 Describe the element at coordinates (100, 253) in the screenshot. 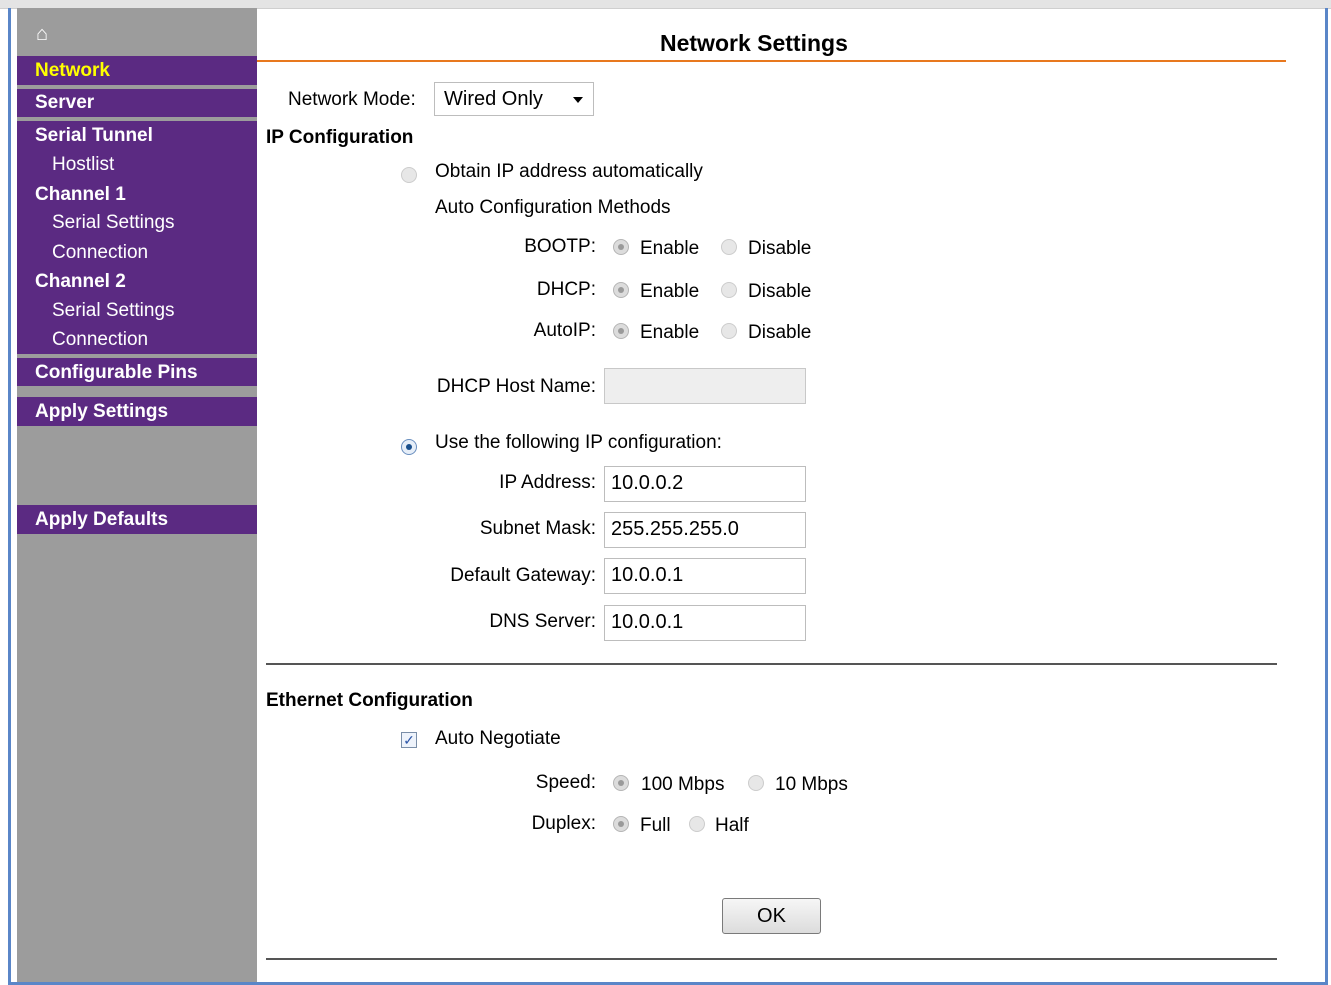

I see `sidebar-item-channel-1-connection: Connection` at that location.